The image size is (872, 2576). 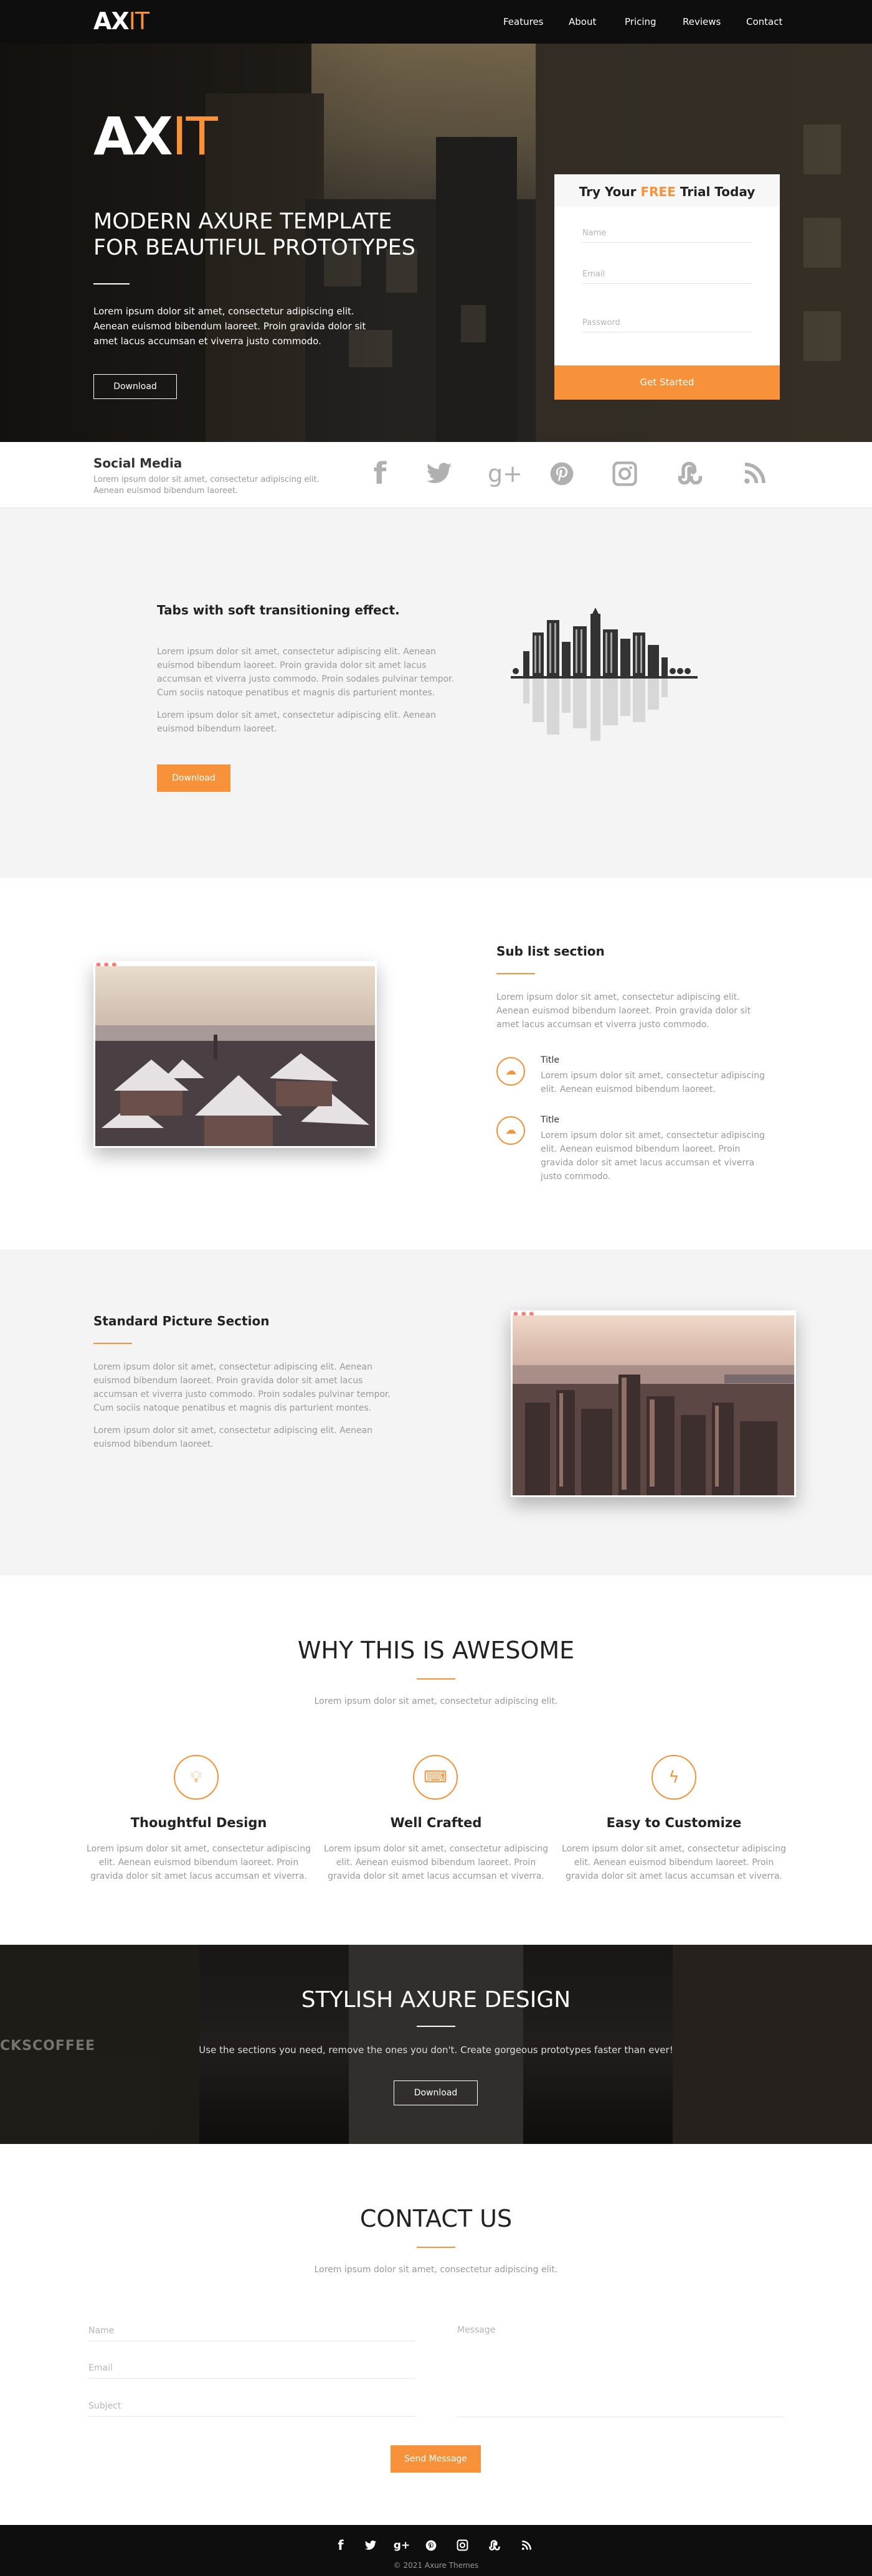 I want to click on nav-link-contact: Contact, so click(x=764, y=21).